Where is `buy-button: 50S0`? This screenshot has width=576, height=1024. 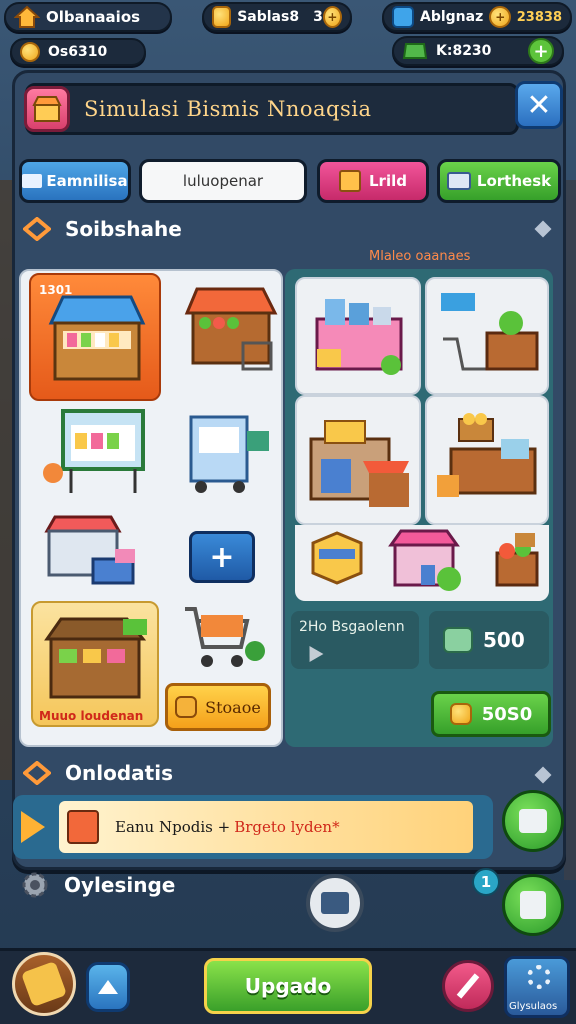
buy-button: 50S0 is located at coordinates (491, 714).